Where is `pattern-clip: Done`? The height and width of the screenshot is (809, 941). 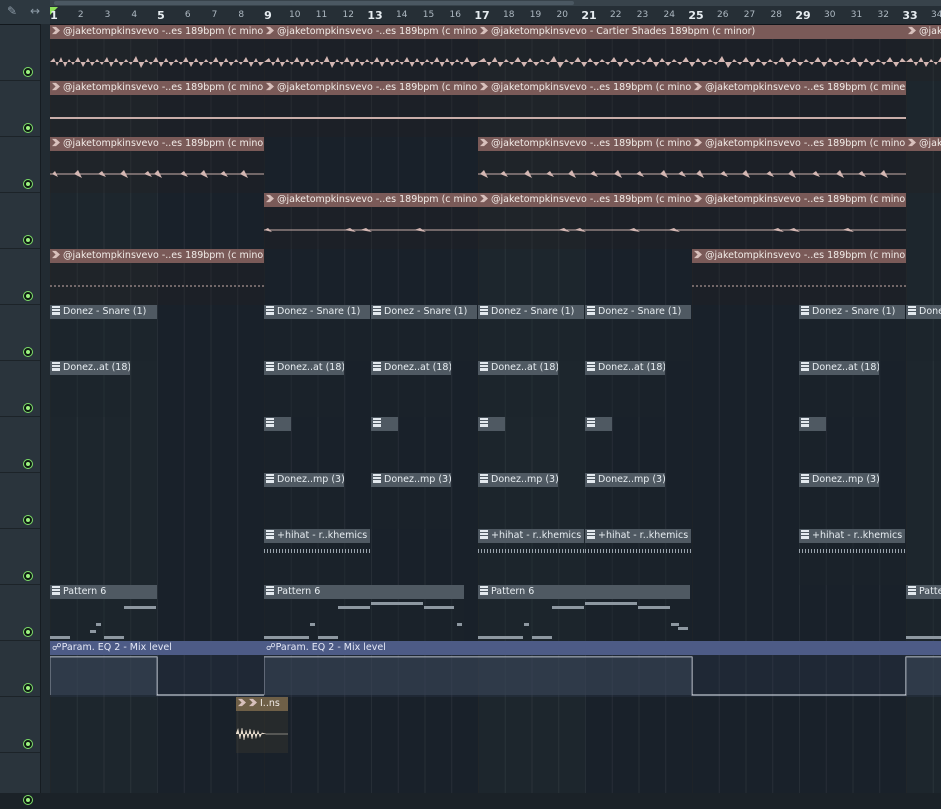 pattern-clip: Done is located at coordinates (923, 333).